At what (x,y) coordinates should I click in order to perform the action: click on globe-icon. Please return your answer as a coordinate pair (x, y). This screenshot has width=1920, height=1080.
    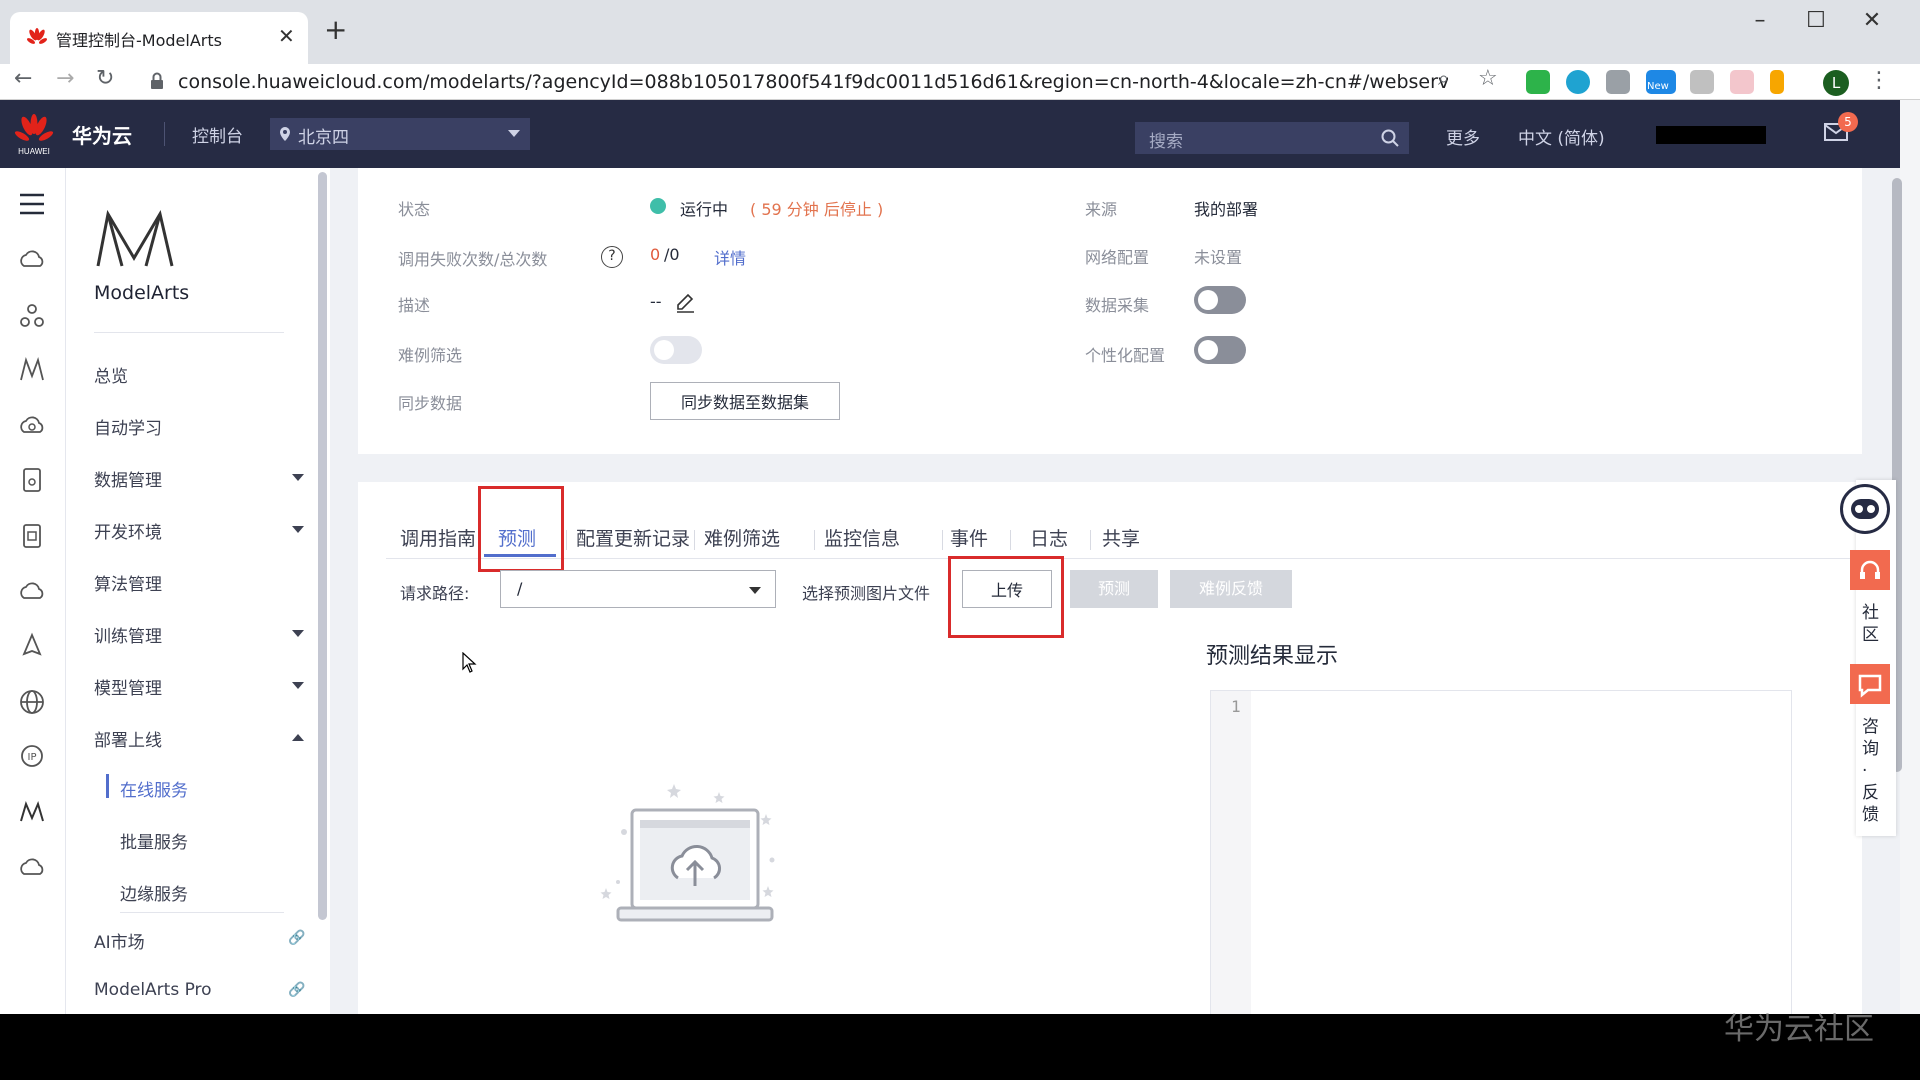
    Looking at the image, I should click on (32, 702).